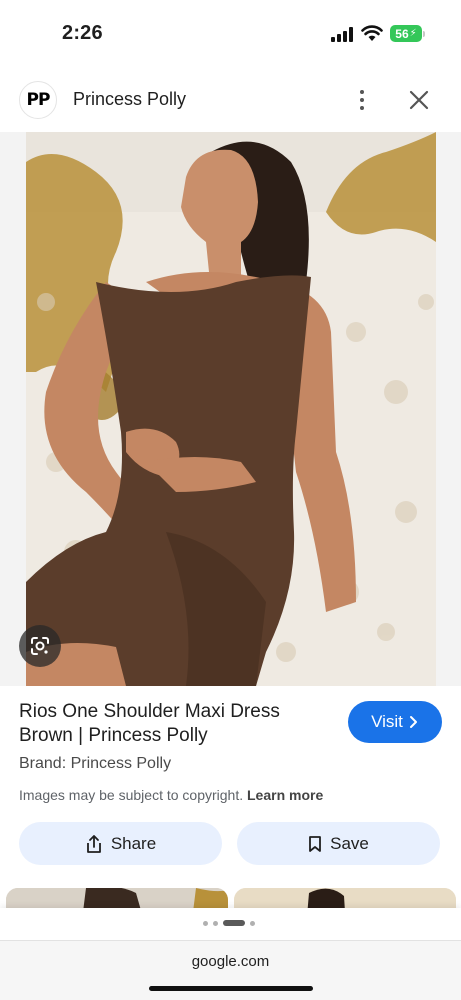 Image resolution: width=461 pixels, height=1000 pixels. What do you see at coordinates (230, 898) in the screenshot?
I see `related-images-strip` at bounding box center [230, 898].